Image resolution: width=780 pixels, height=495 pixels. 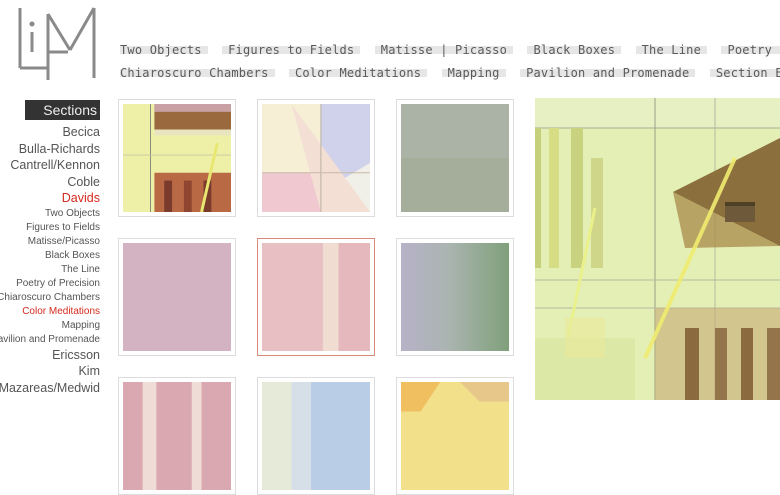 What do you see at coordinates (50, 256) in the screenshot?
I see `sidebar-item-black-boxes: Black Boxes` at bounding box center [50, 256].